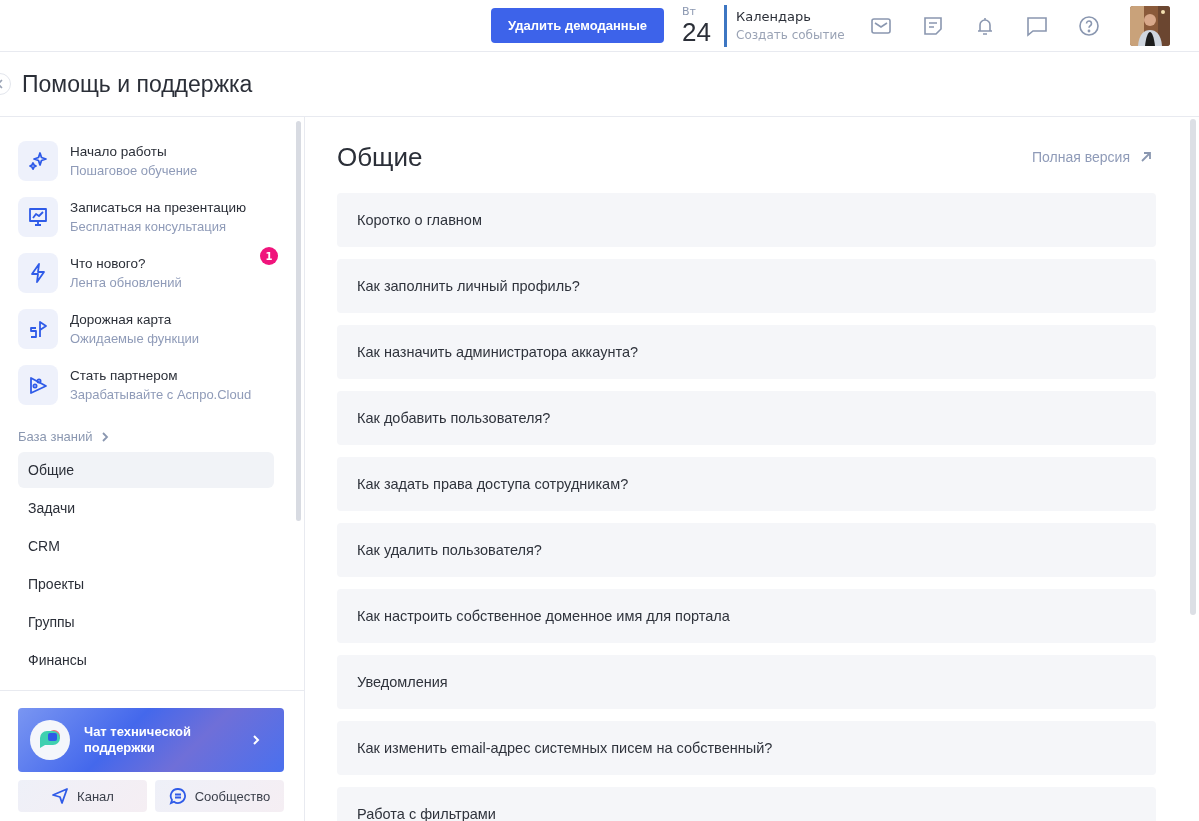  Describe the element at coordinates (697, 31) in the screenshot. I see `day-number: 24` at that location.